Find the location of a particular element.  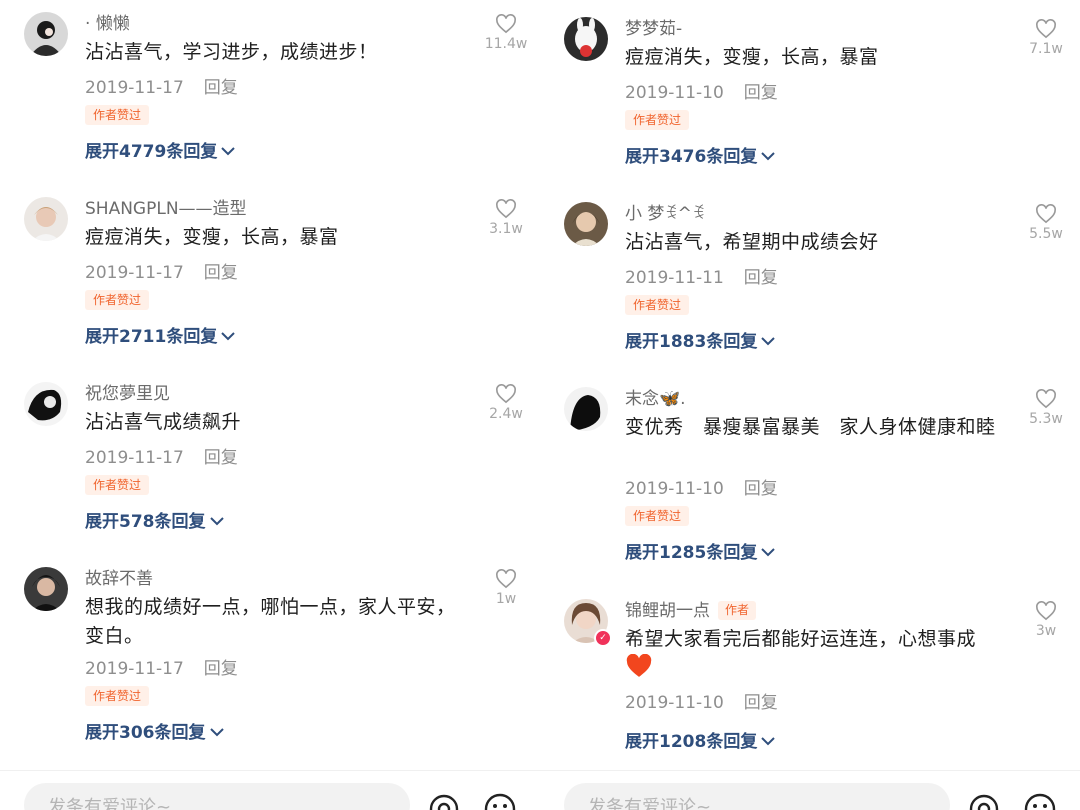

username: 末念🦋. is located at coordinates (655, 399).